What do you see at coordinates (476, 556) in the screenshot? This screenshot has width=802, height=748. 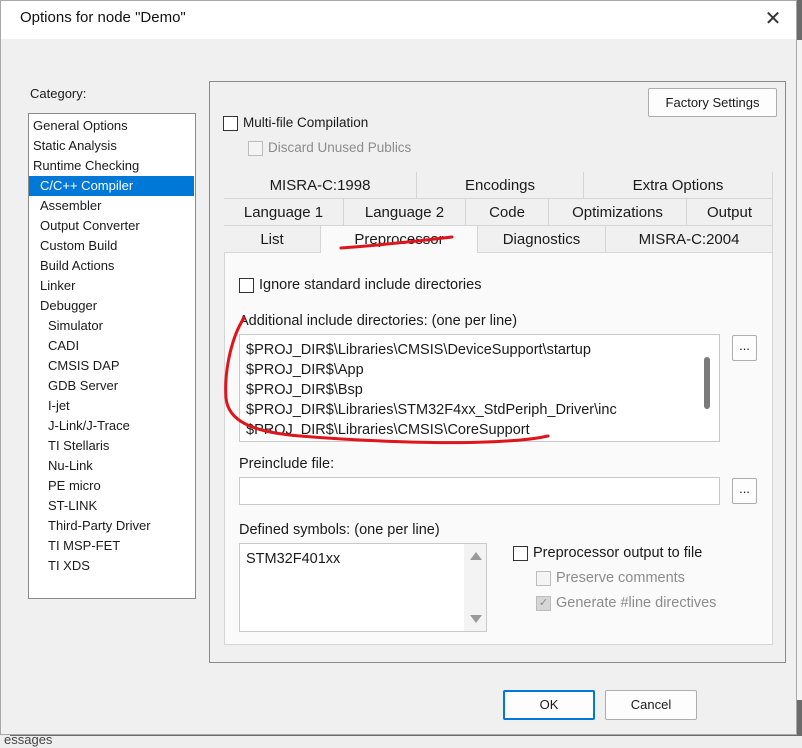 I see `scroll-up-arrow-icon` at bounding box center [476, 556].